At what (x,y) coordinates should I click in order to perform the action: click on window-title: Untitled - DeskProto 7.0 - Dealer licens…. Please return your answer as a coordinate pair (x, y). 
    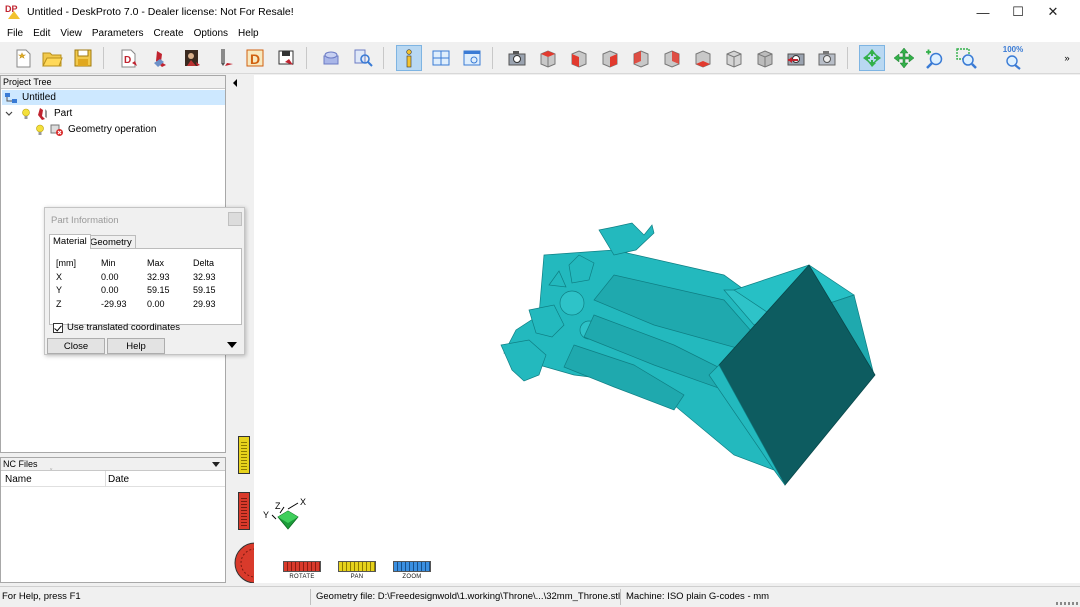
    Looking at the image, I should click on (160, 12).